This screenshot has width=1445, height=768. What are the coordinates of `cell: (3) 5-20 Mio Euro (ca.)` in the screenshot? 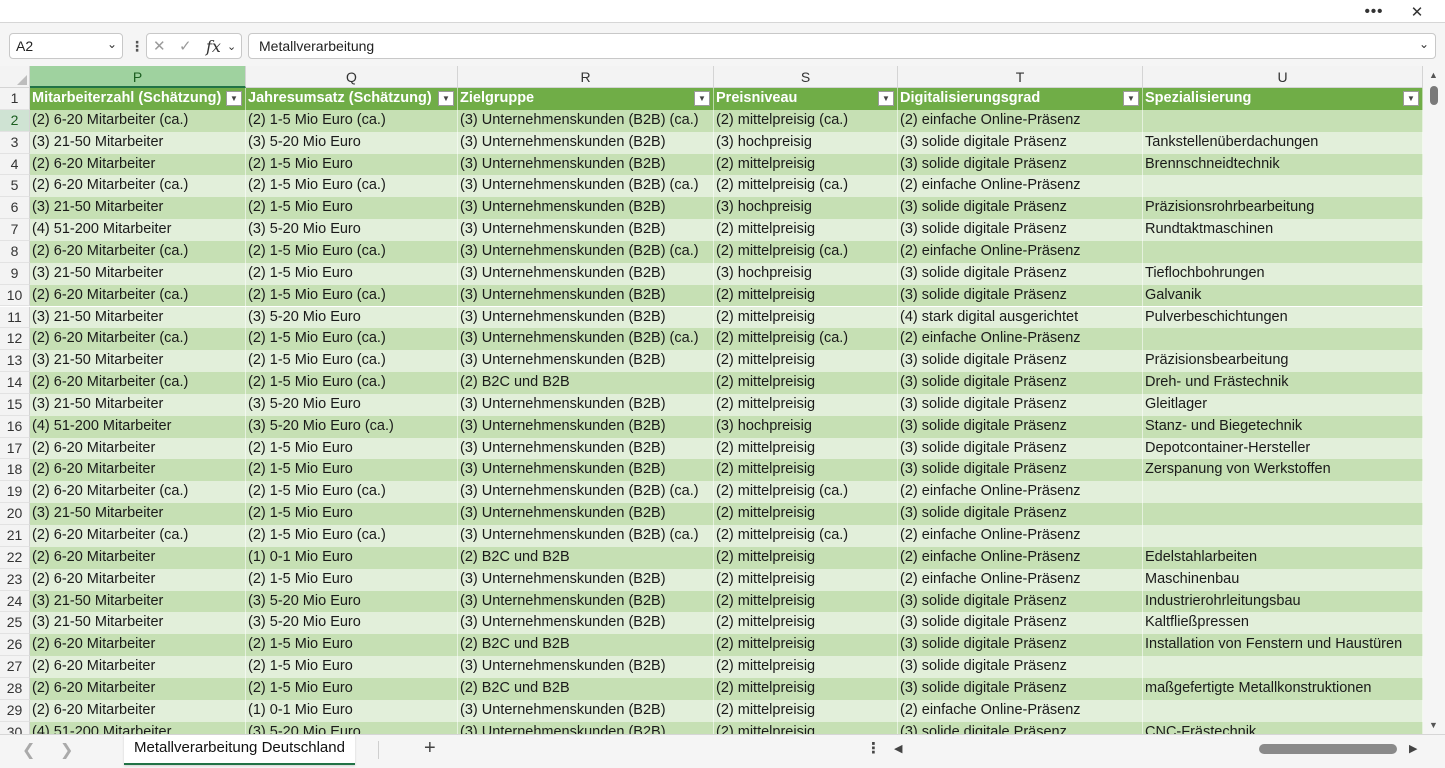 It's located at (352, 426).